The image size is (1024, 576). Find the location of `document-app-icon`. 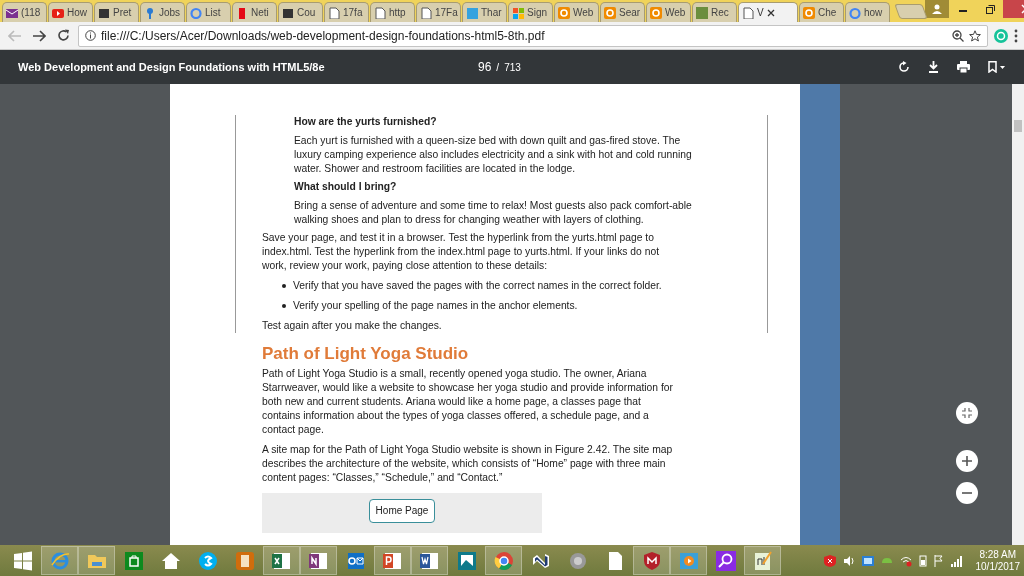

document-app-icon is located at coordinates (429, 560).